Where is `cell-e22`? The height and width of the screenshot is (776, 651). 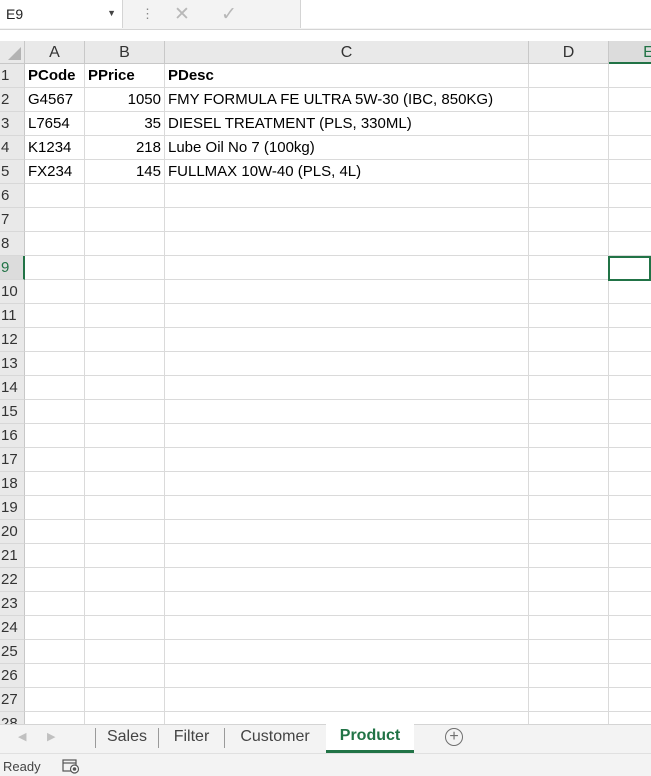
cell-e22 is located at coordinates (630, 580).